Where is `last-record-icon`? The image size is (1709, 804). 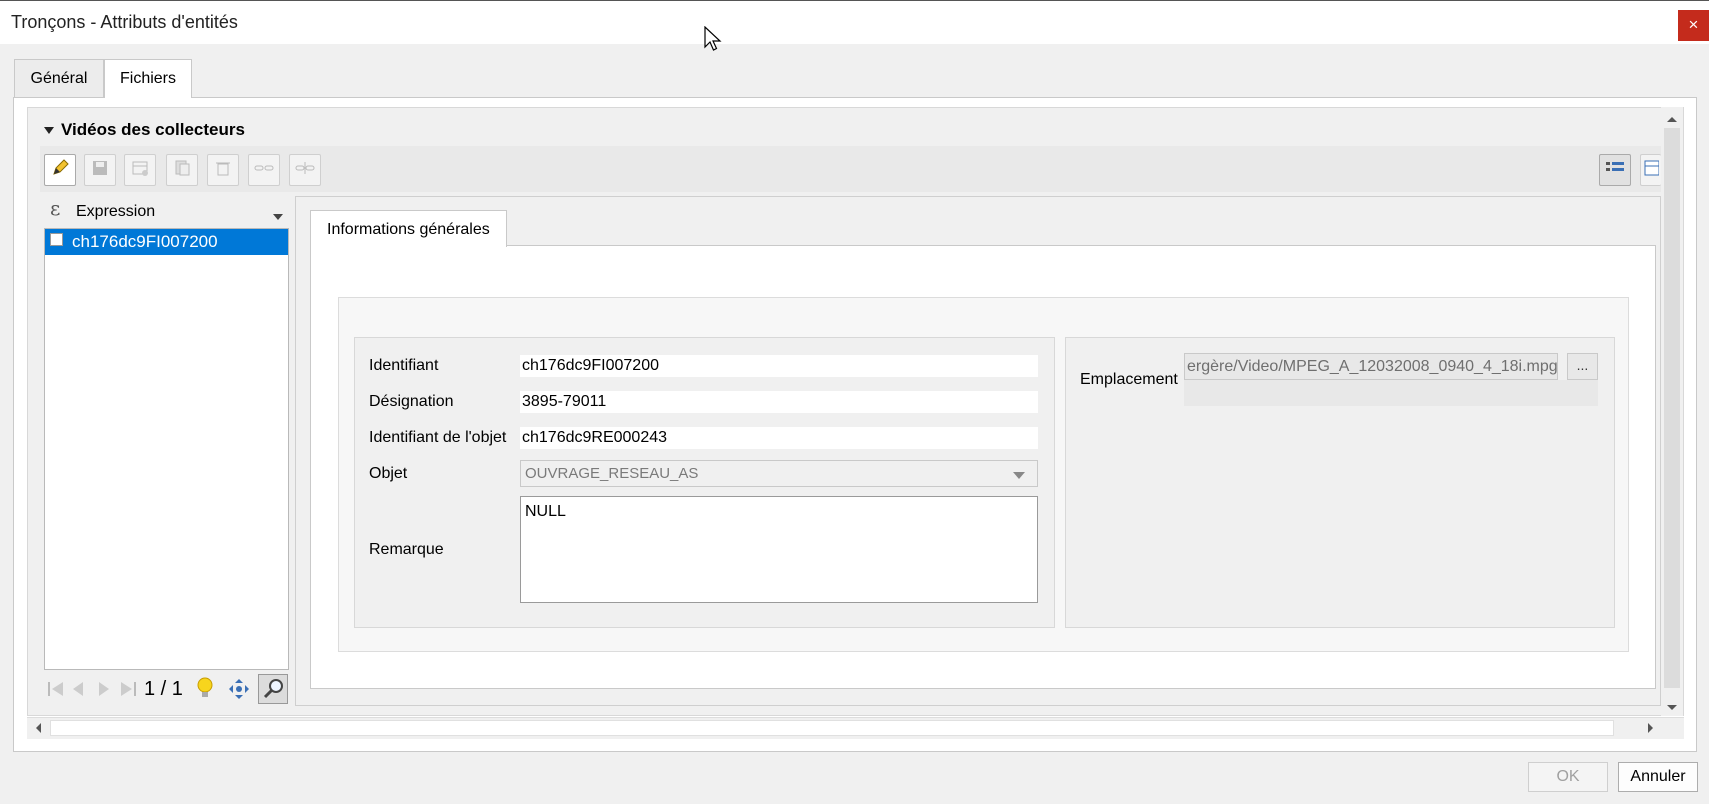
last-record-icon is located at coordinates (128, 691).